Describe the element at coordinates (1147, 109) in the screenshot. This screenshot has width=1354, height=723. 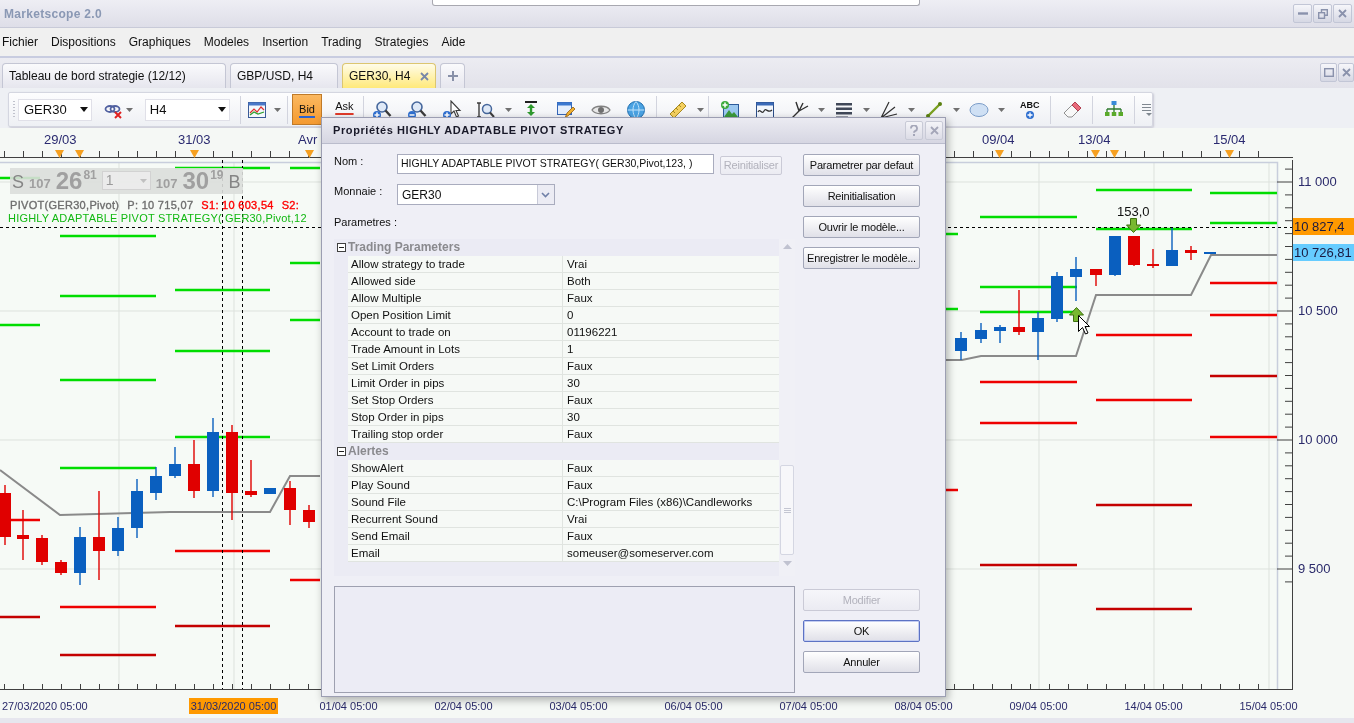
I see `overflow-menu-icon` at that location.